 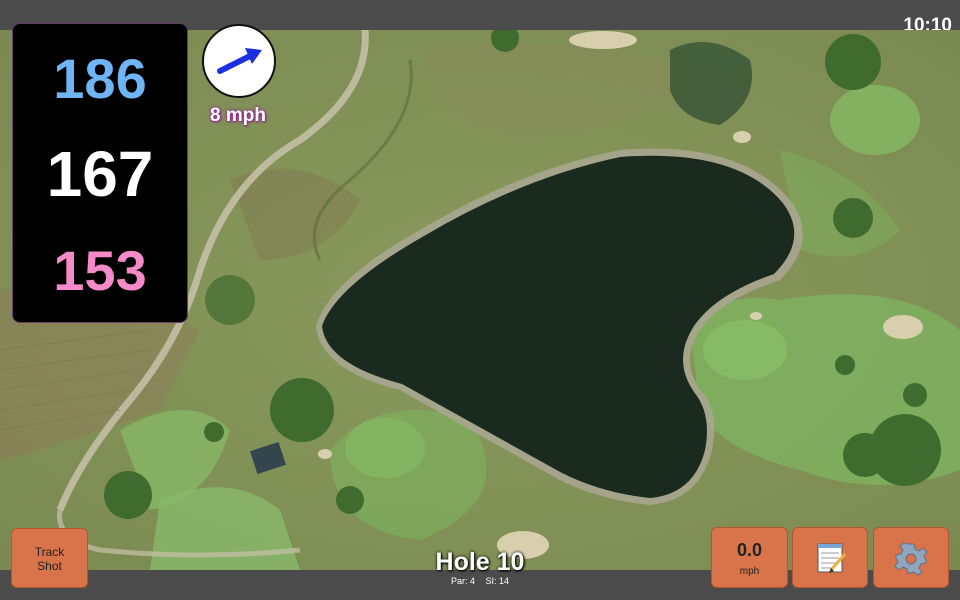 I want to click on track-shot-button: Track Shot, so click(x=49, y=558).